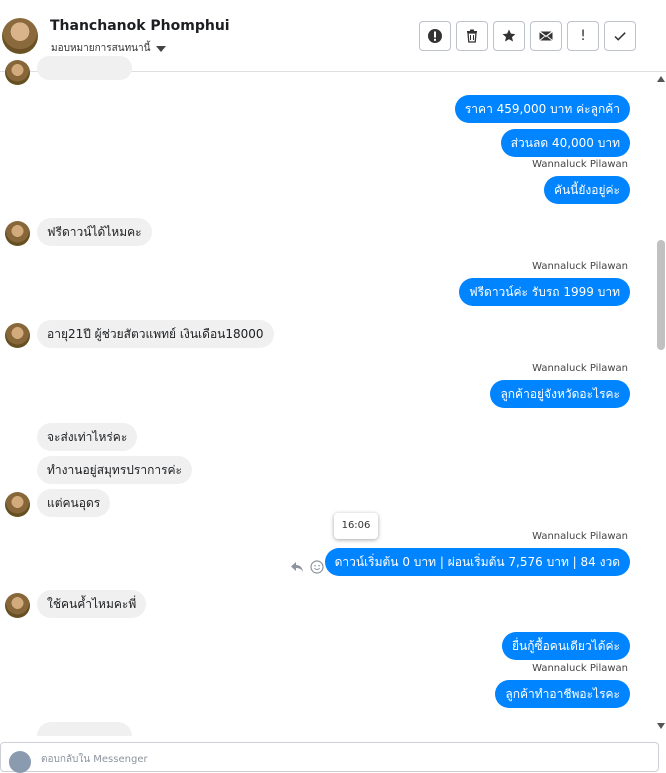 Image resolution: width=666 pixels, height=773 pixels. I want to click on scroll-up-arrow-icon, so click(661, 79).